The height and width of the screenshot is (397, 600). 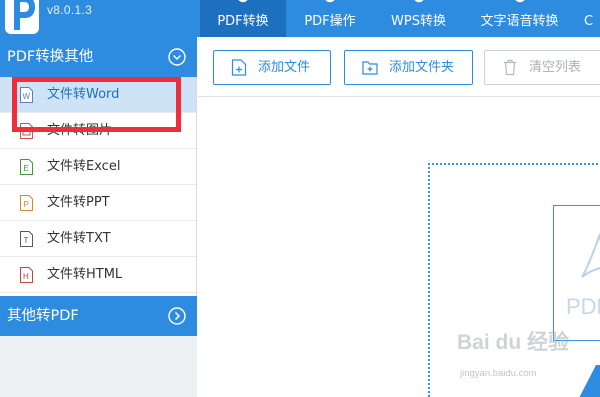 What do you see at coordinates (43, 316) in the screenshot?
I see `section-title: 其他转PDF` at bounding box center [43, 316].